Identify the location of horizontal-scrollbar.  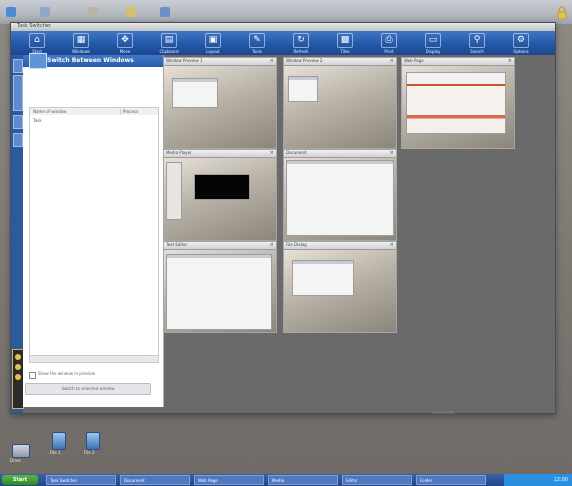
(94, 359).